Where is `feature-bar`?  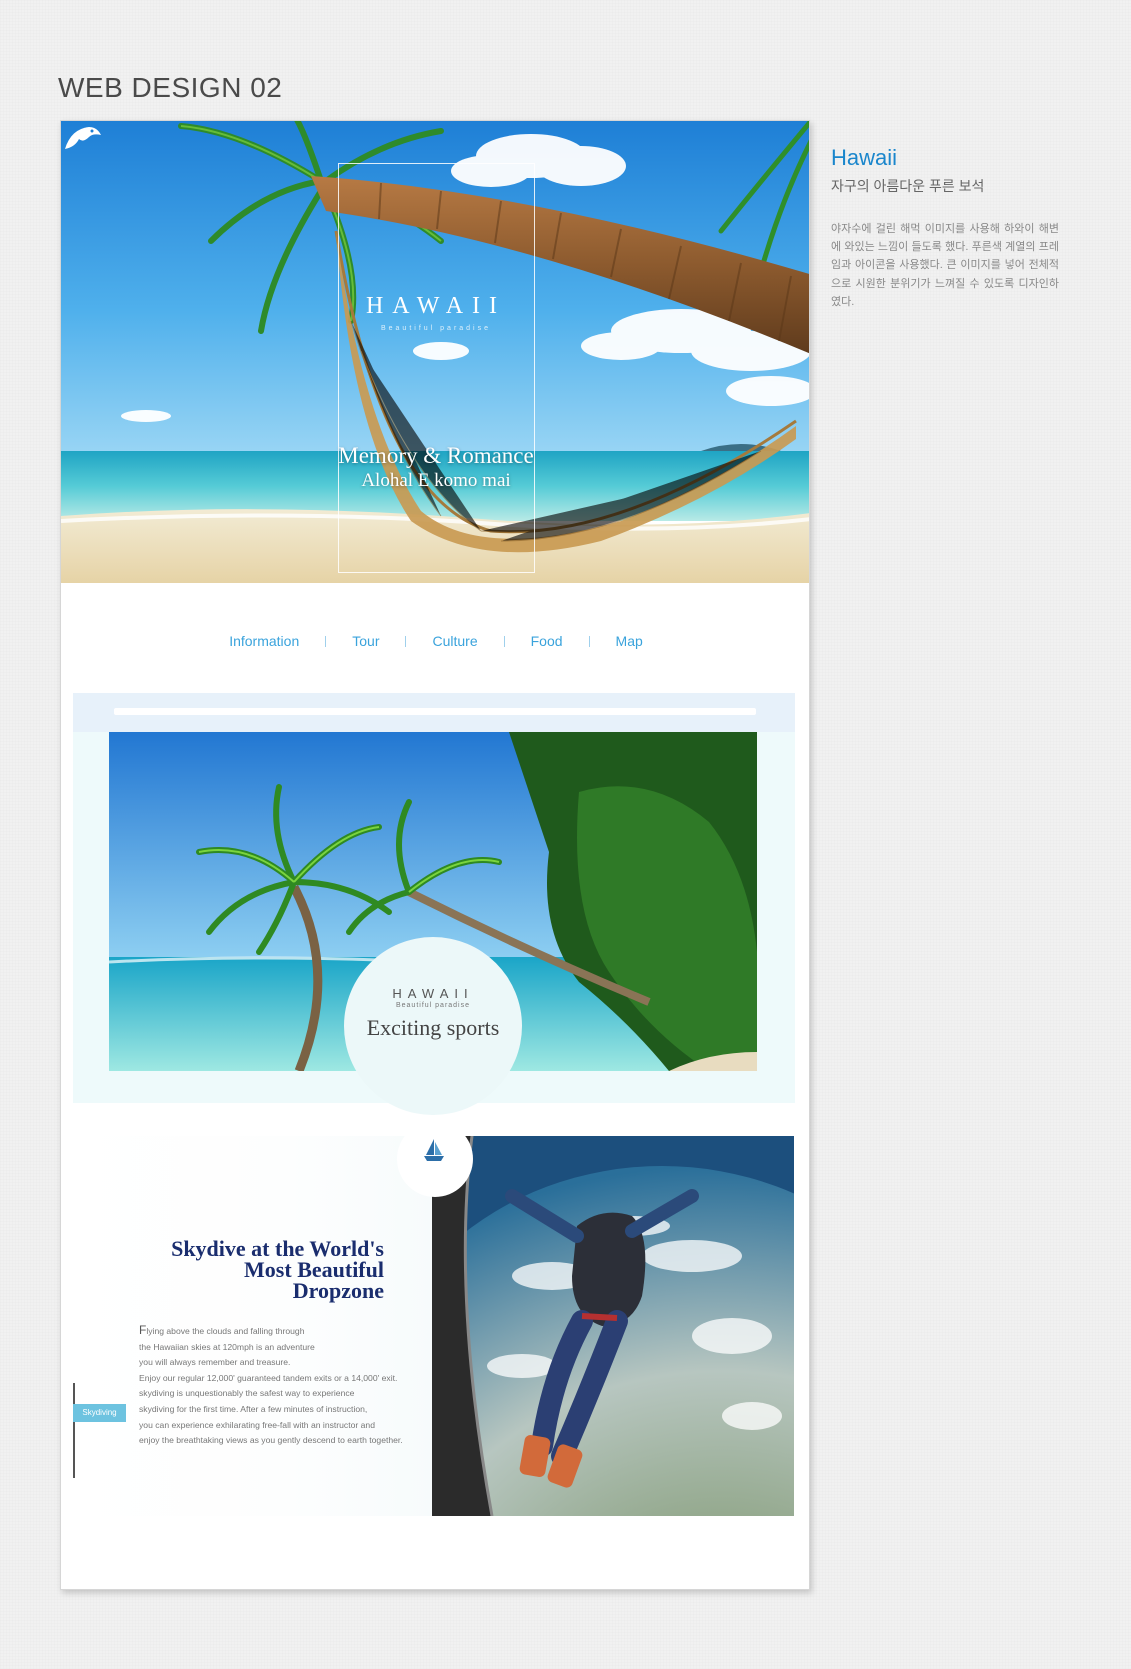 feature-bar is located at coordinates (435, 711).